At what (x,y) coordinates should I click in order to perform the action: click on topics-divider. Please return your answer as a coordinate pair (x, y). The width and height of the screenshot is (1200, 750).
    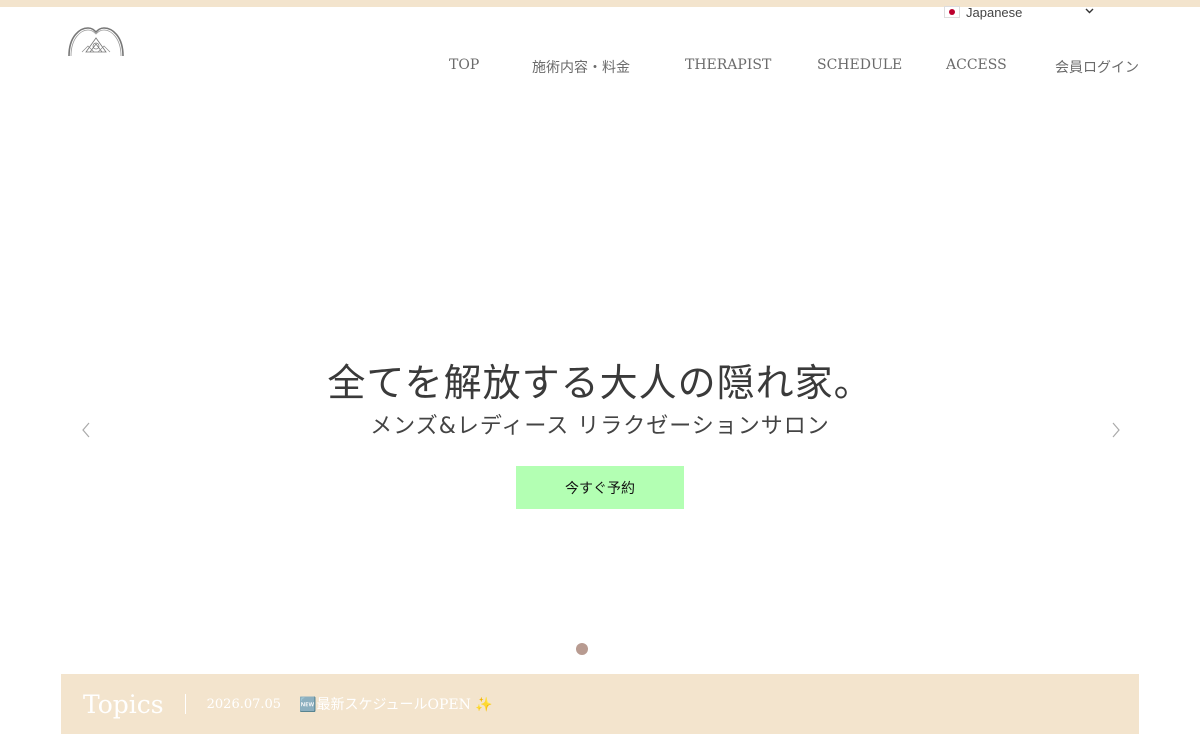
    Looking at the image, I should click on (185, 704).